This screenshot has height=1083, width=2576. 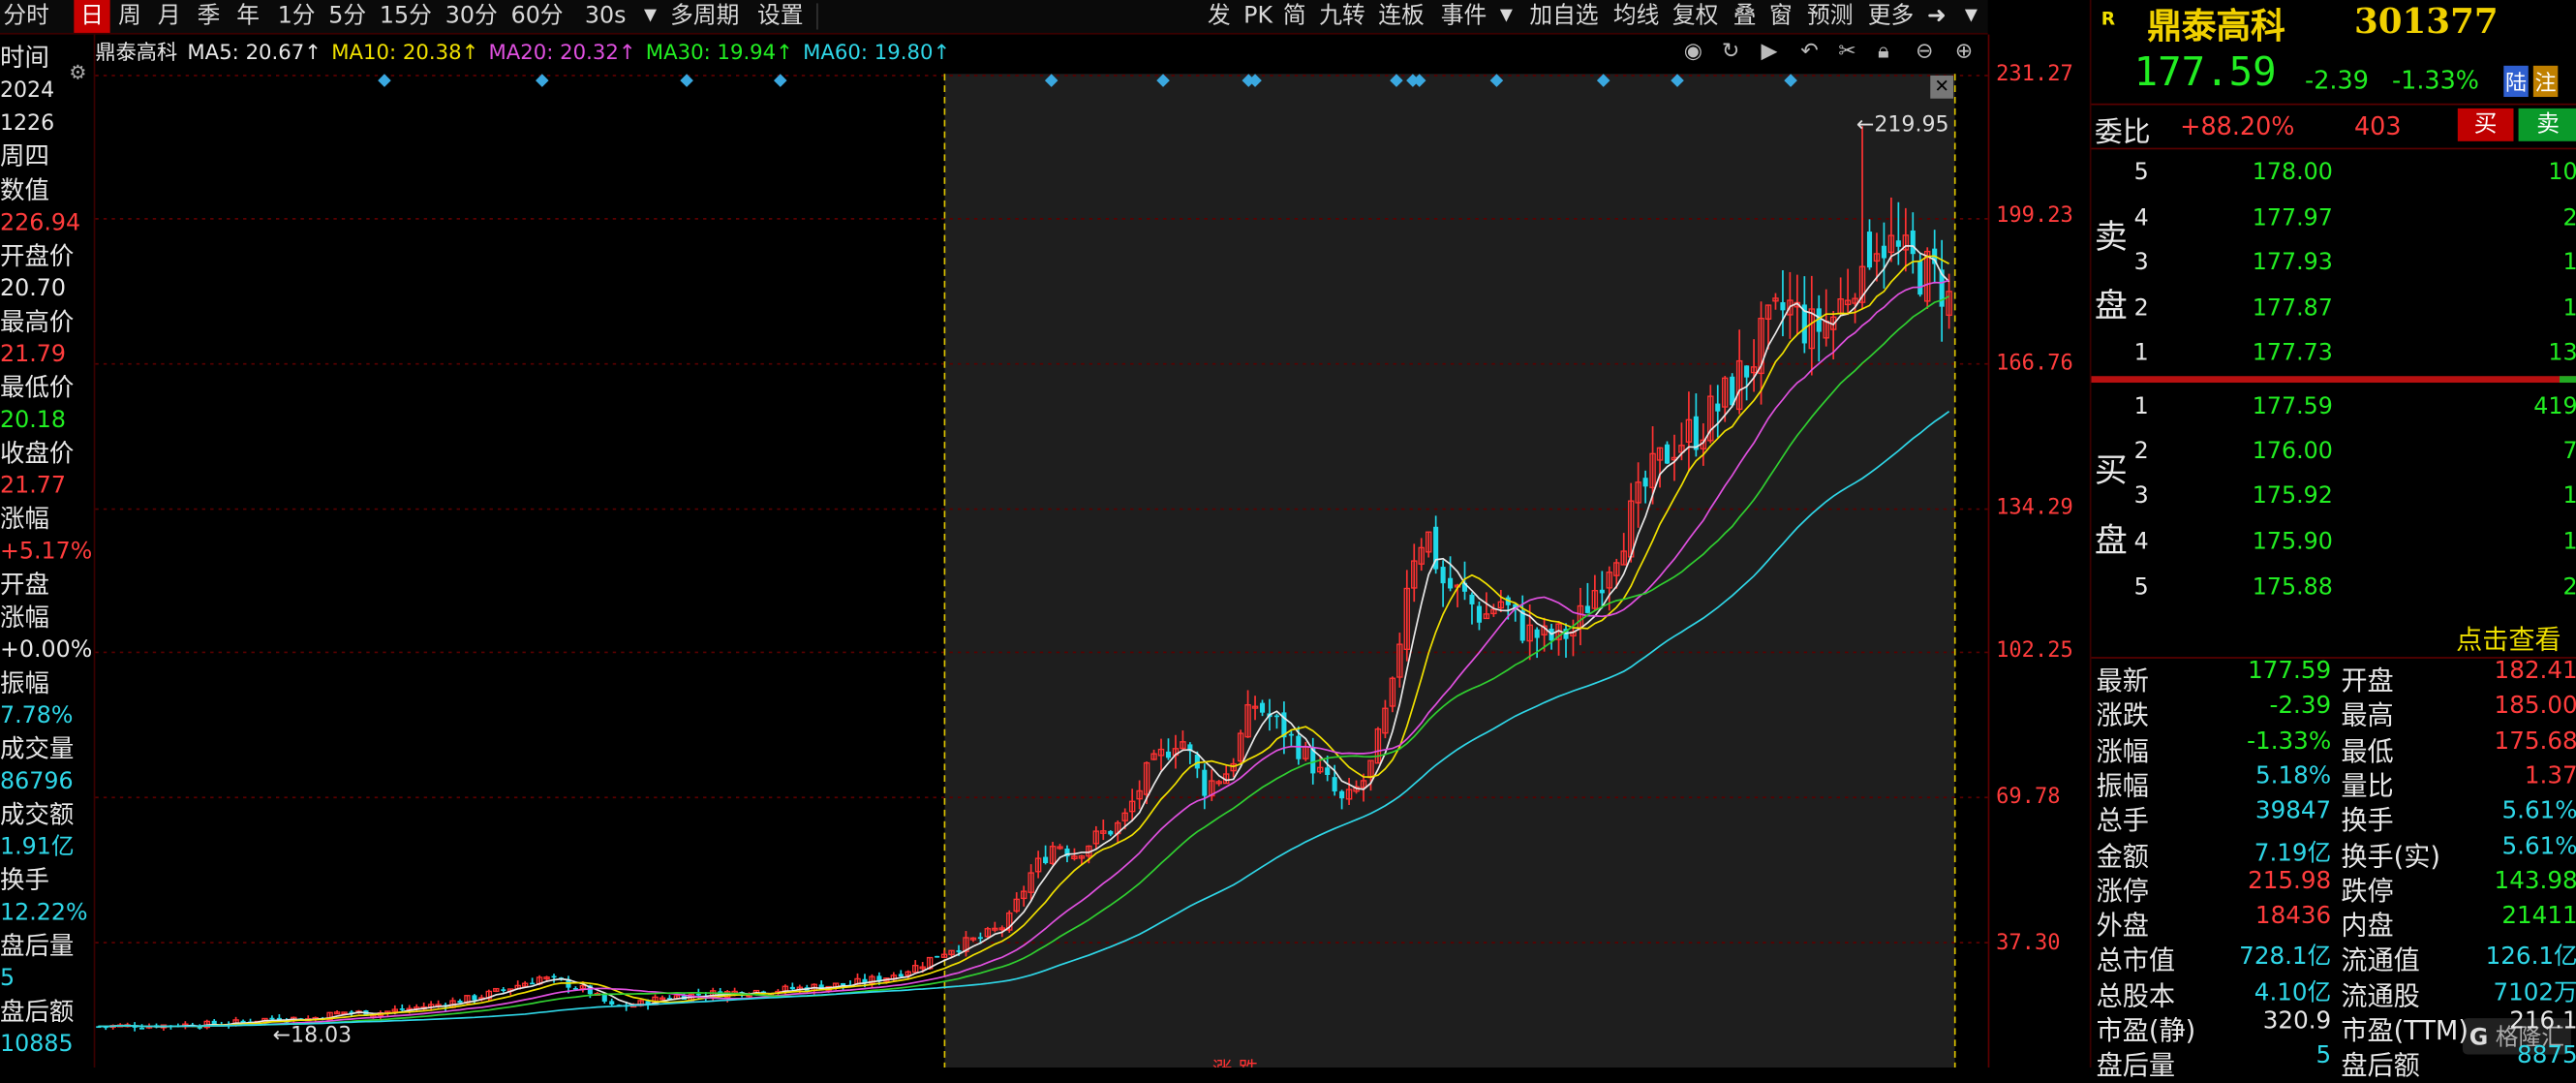 What do you see at coordinates (2380, 995) in the screenshot?
I see `stat-label: 流通股` at bounding box center [2380, 995].